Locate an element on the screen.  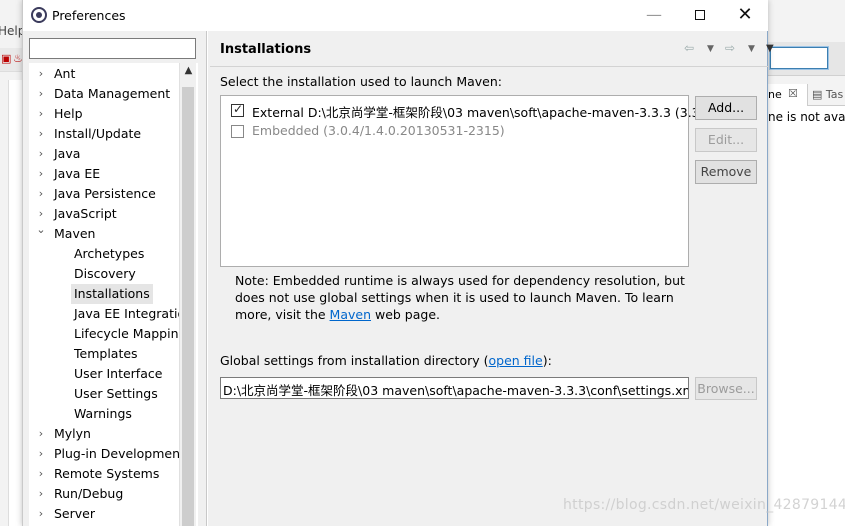
tree-item: User Settings is located at coordinates (113, 394).